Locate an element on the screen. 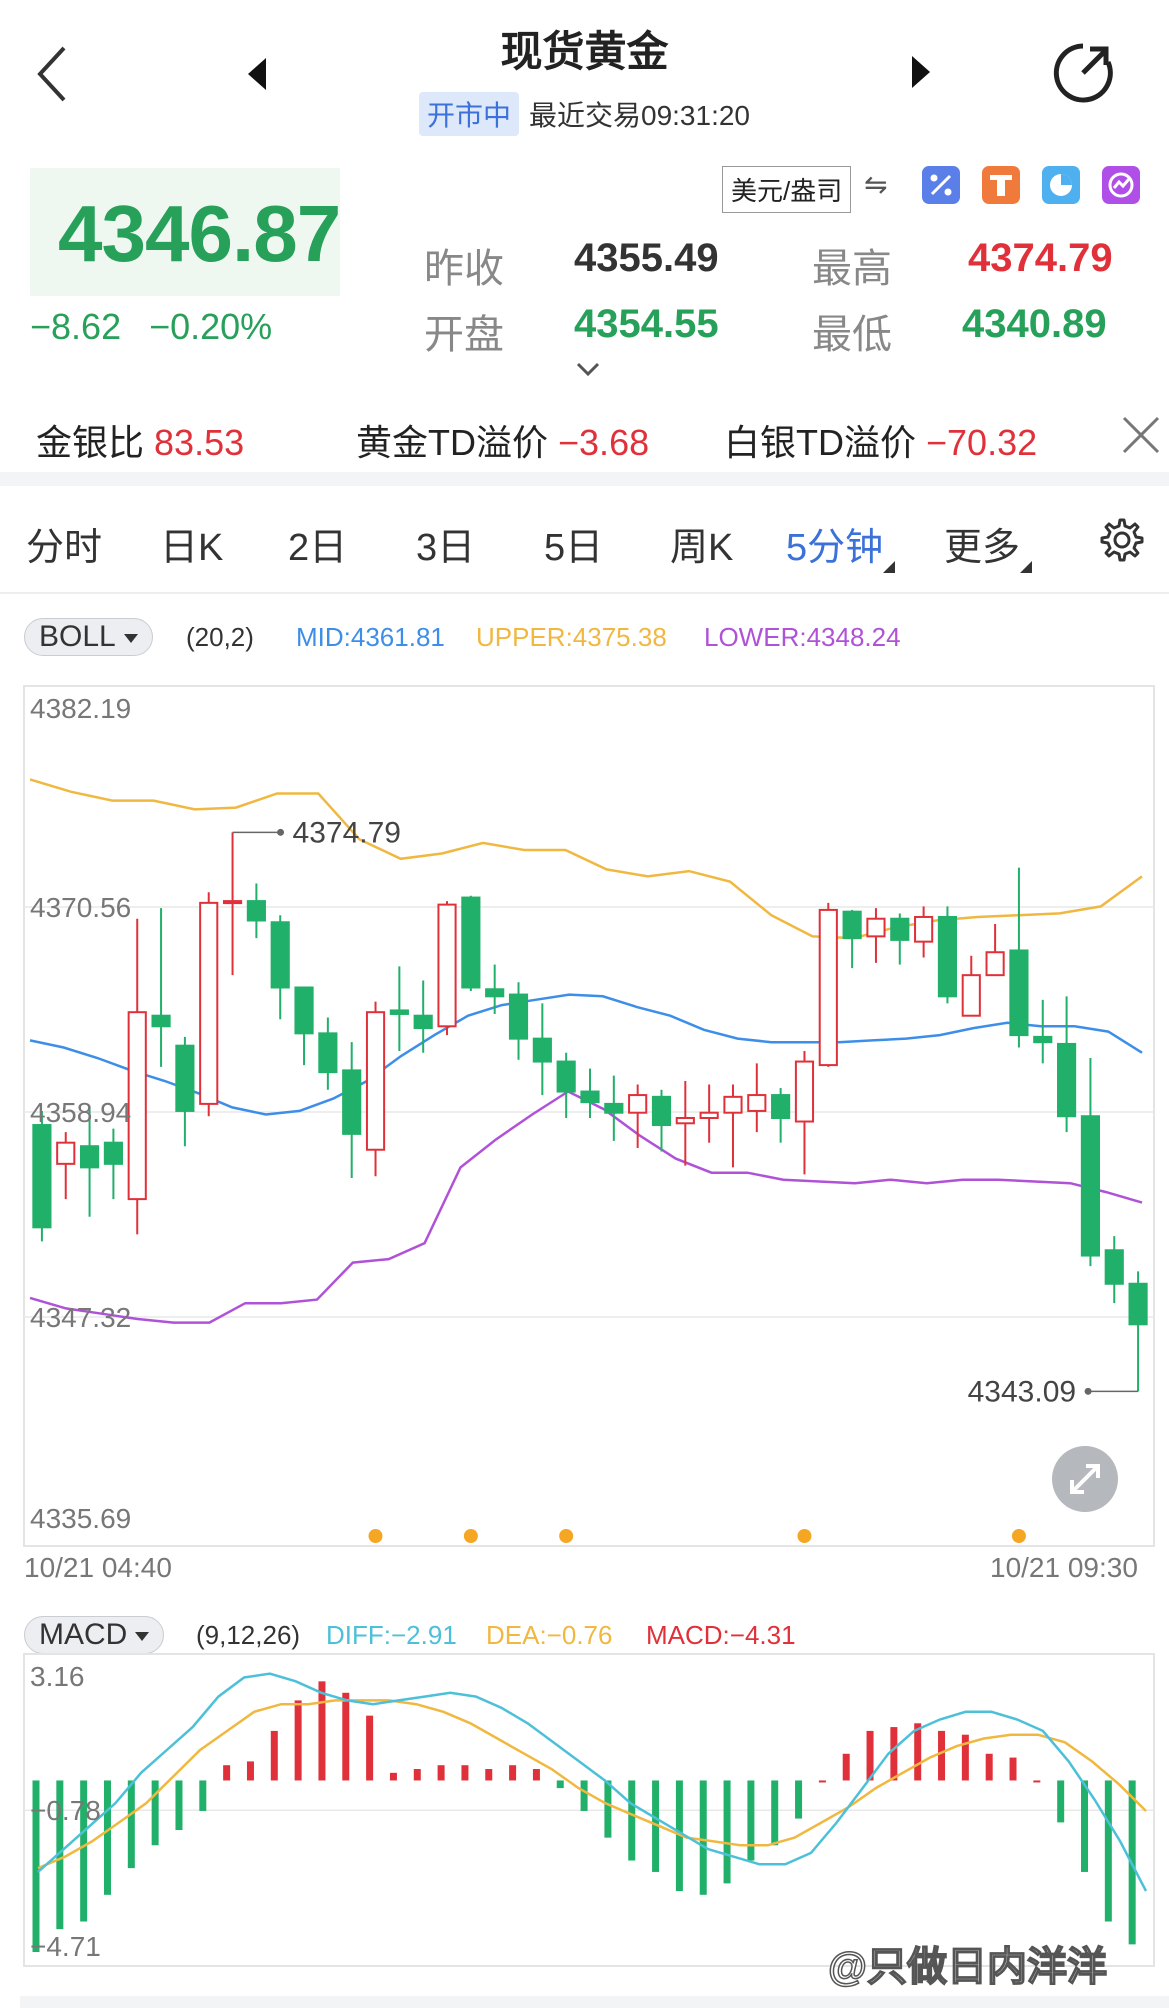 The image size is (1169, 2008). change-percent: −0.20% is located at coordinates (211, 326).